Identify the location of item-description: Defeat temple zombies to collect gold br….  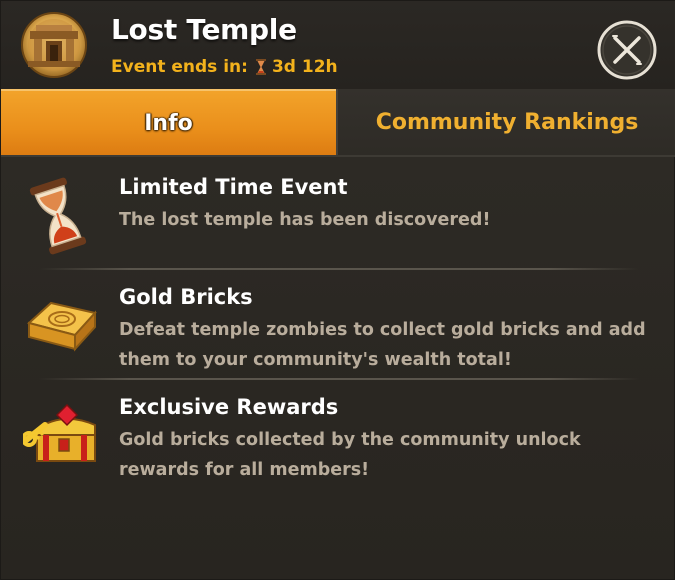
(382, 345).